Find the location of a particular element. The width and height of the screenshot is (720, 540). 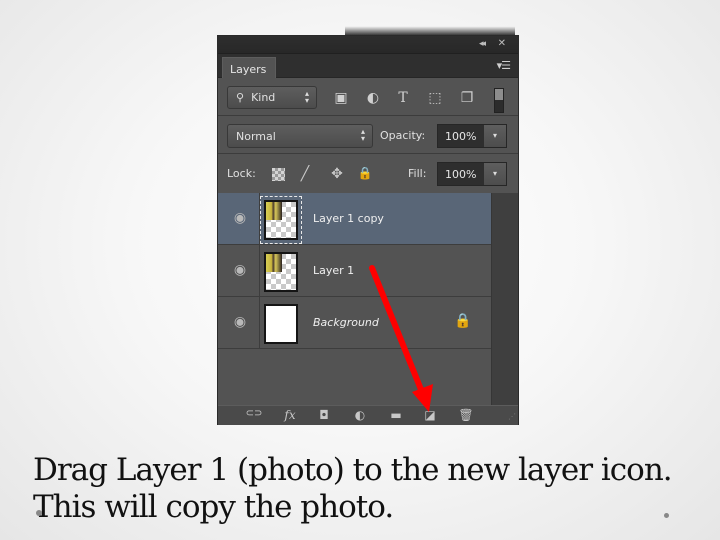

arrow-shaft is located at coordinates (397, 330).